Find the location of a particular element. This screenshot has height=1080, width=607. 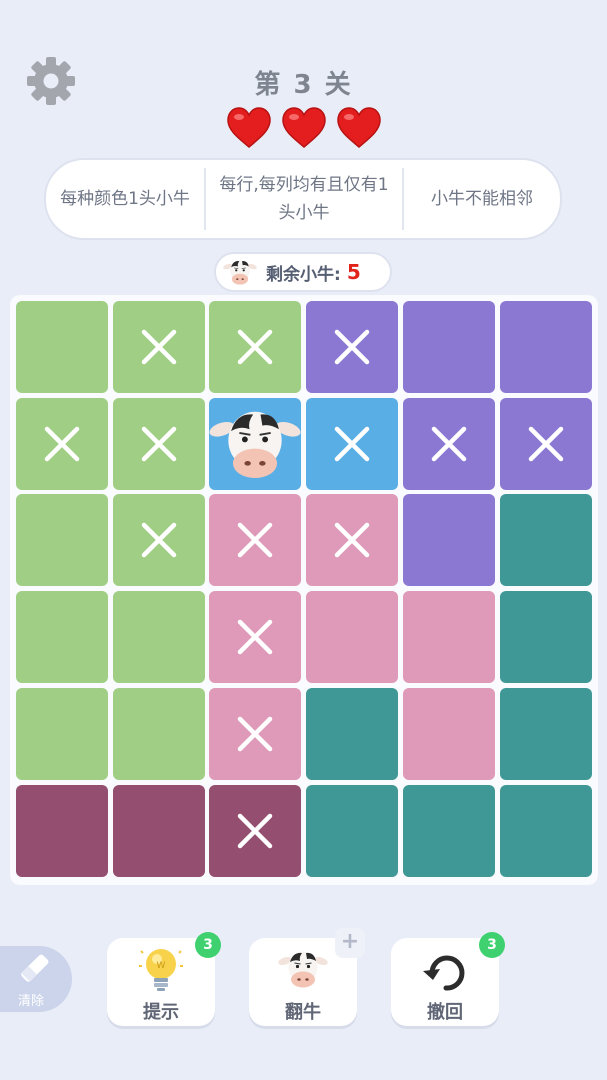

undo-button: 撤回 3 is located at coordinates (448, 979).